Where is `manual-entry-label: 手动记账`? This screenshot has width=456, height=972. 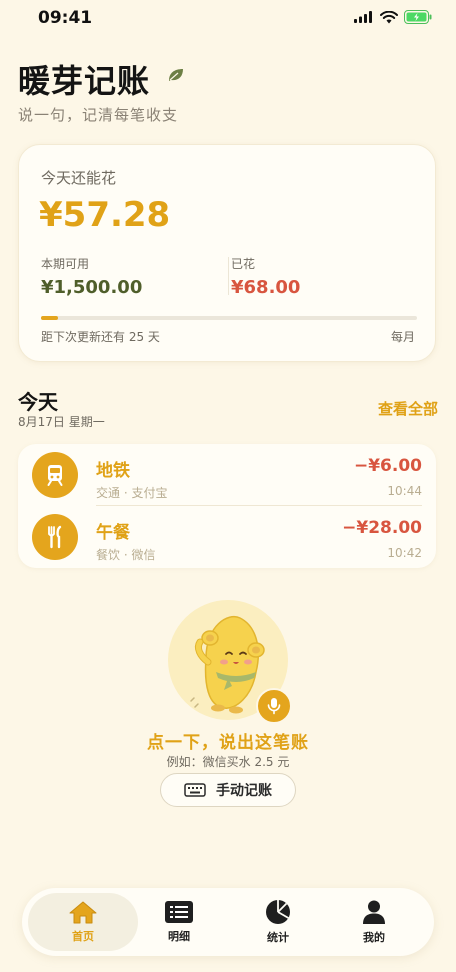 manual-entry-label: 手动记账 is located at coordinates (244, 791).